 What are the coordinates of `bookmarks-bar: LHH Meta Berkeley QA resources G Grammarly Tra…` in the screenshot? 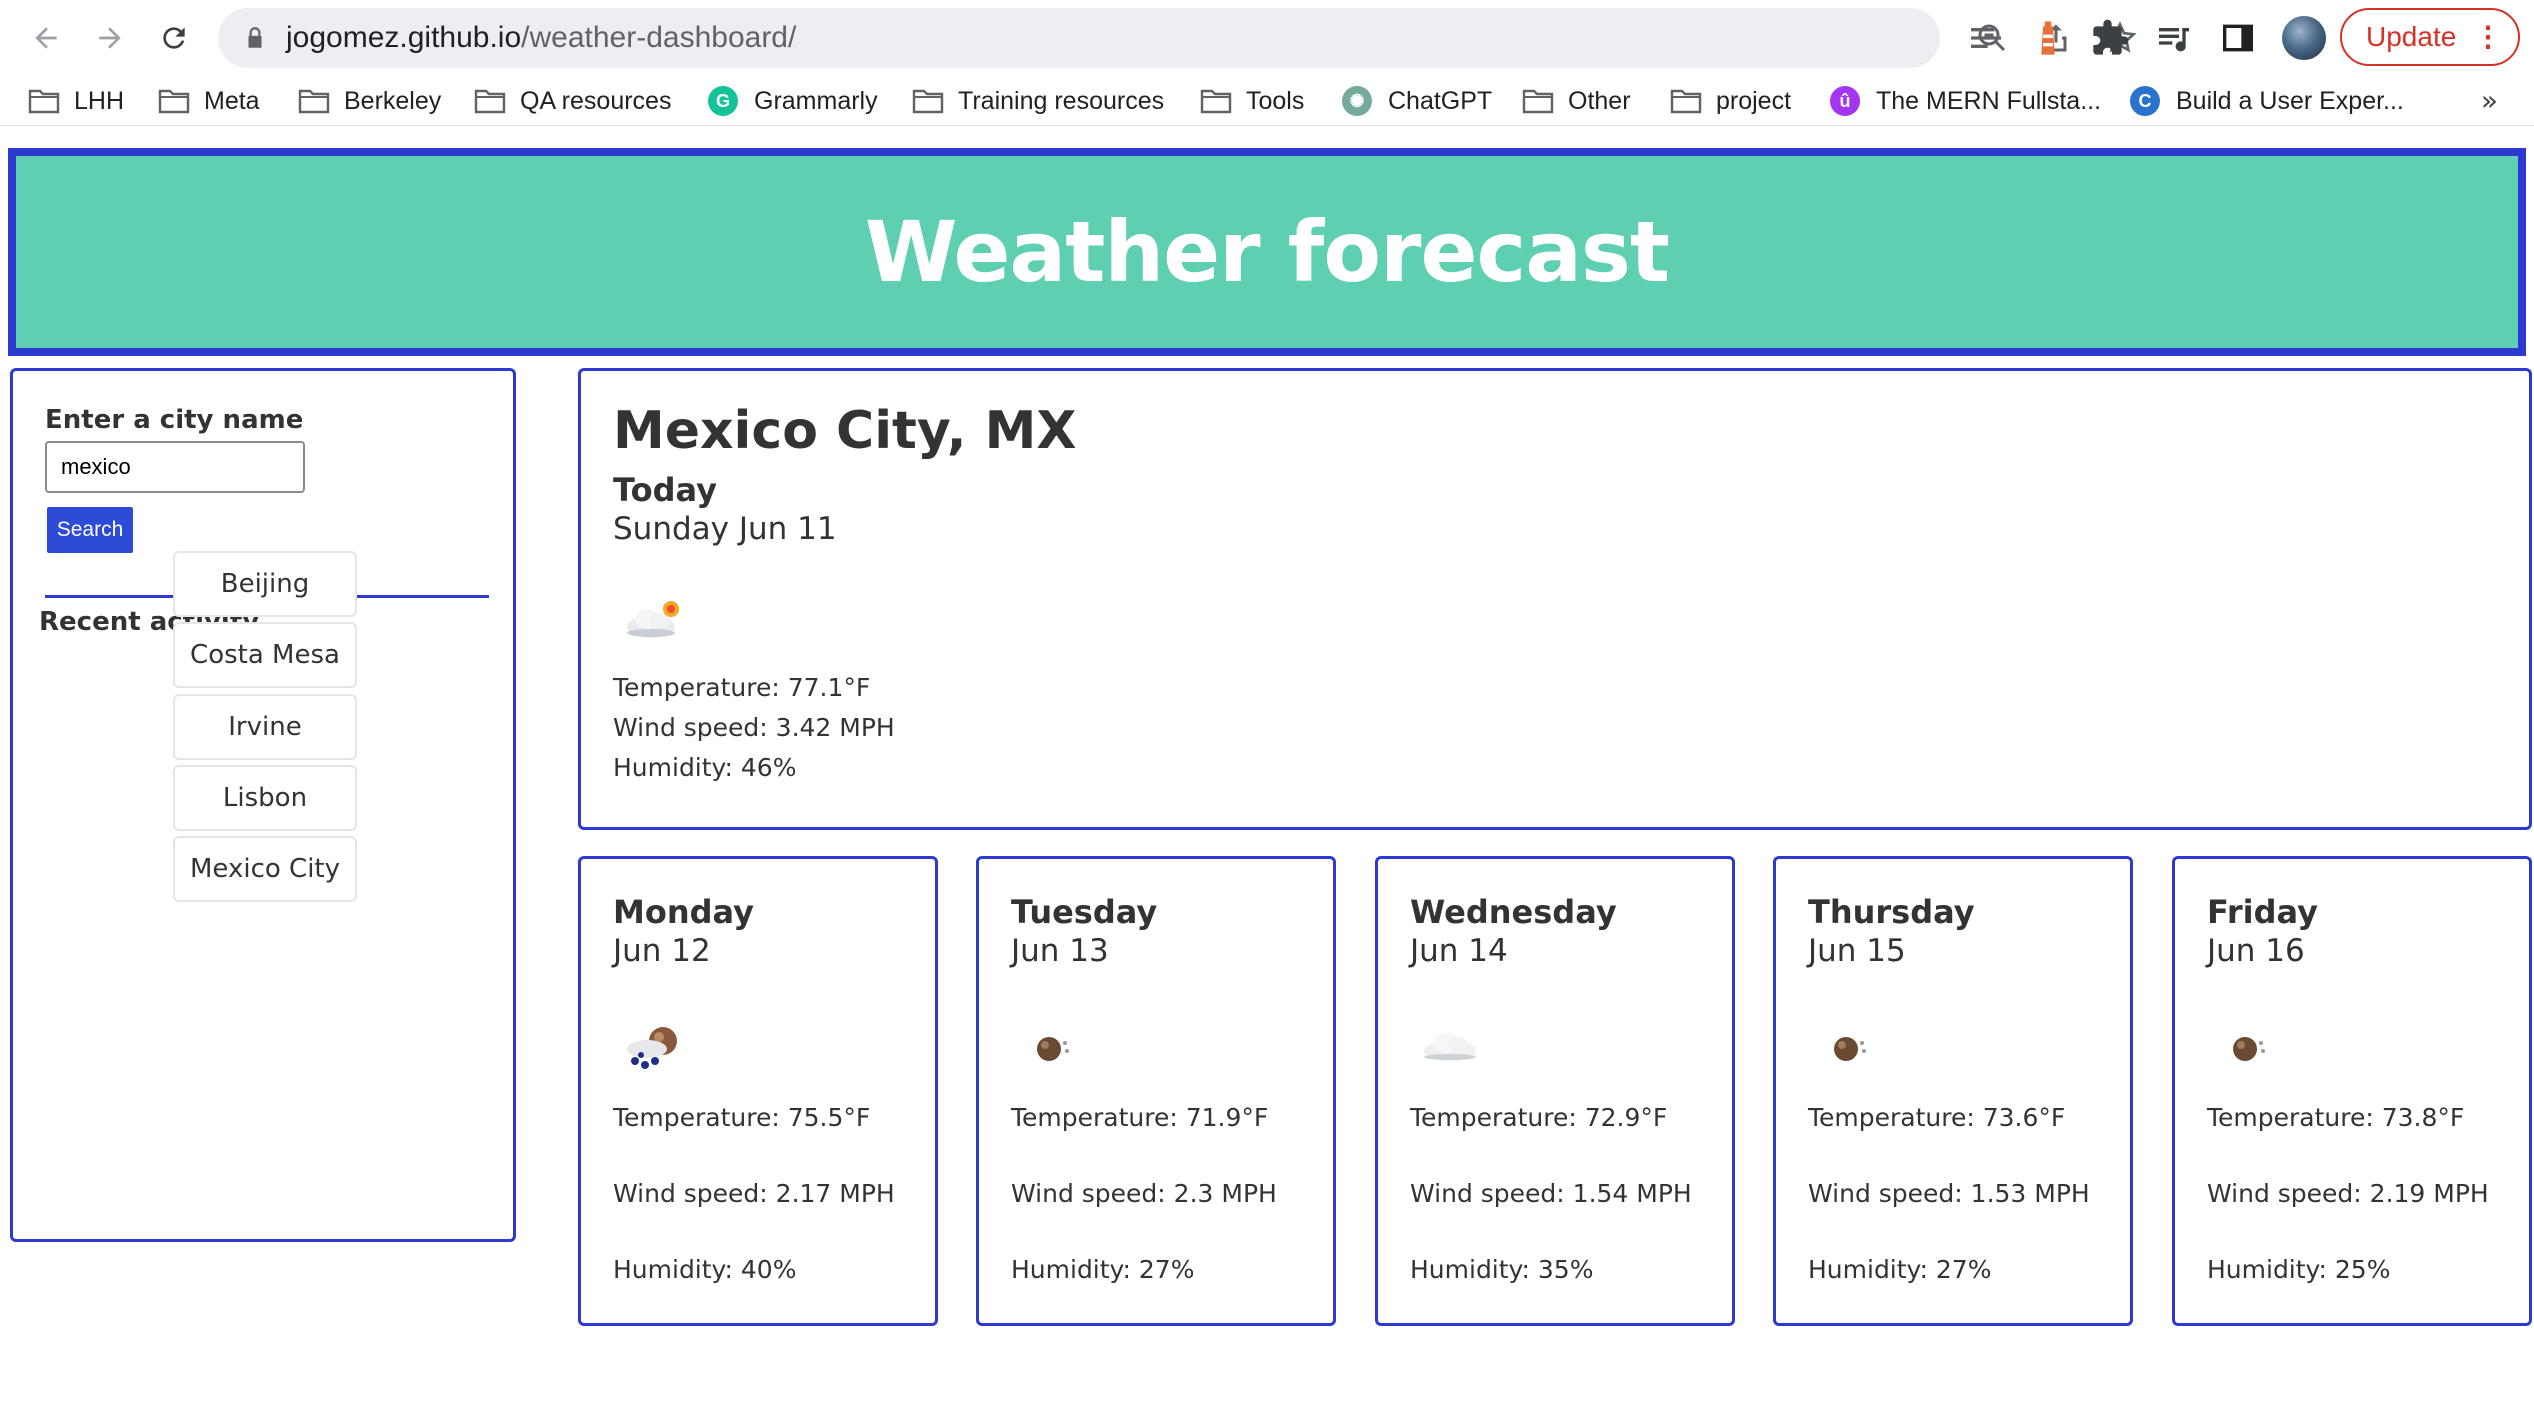 It's located at (1267, 102).